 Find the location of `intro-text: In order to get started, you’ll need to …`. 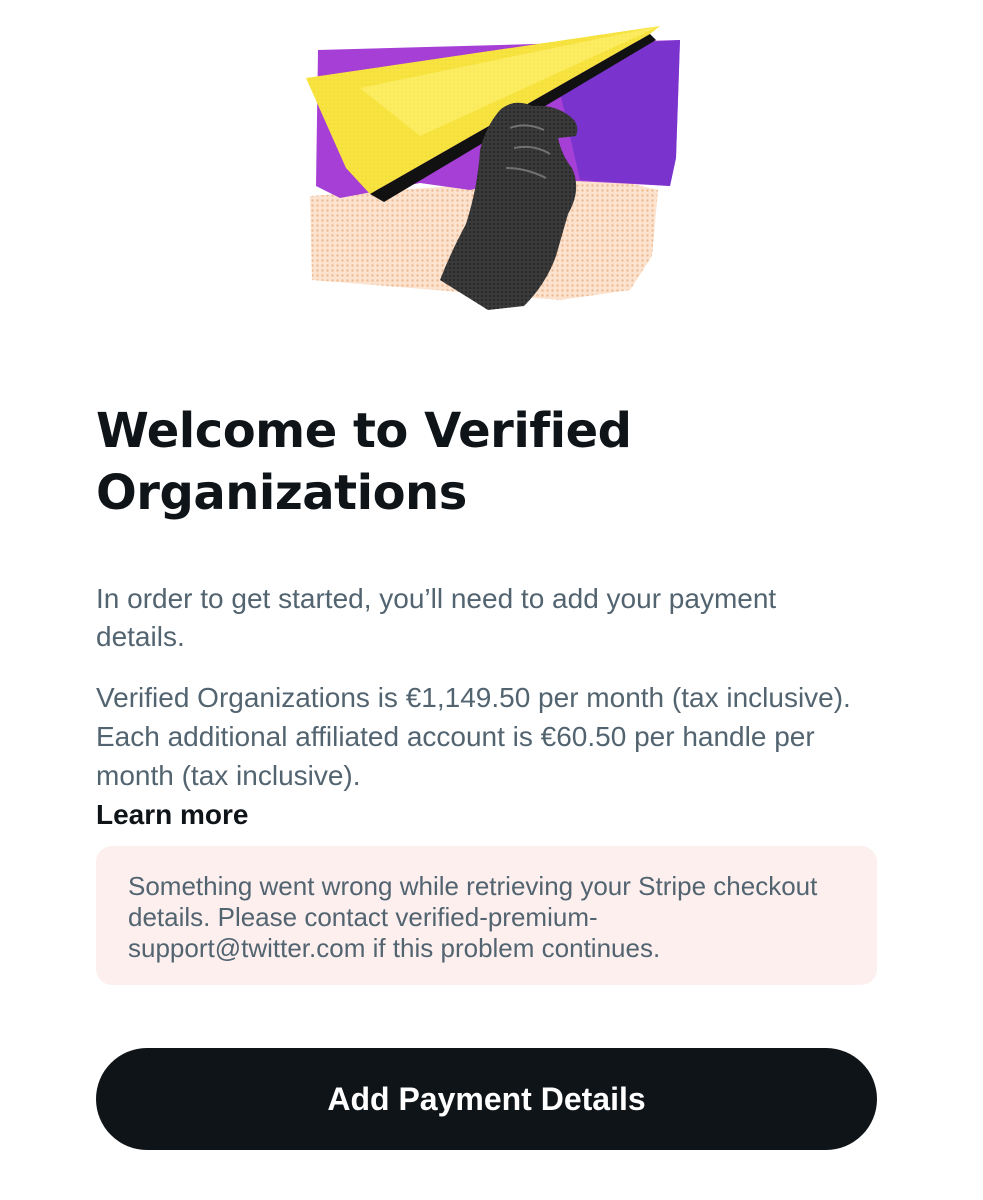

intro-text: In order to get started, you’ll need to … is located at coordinates (436, 617).